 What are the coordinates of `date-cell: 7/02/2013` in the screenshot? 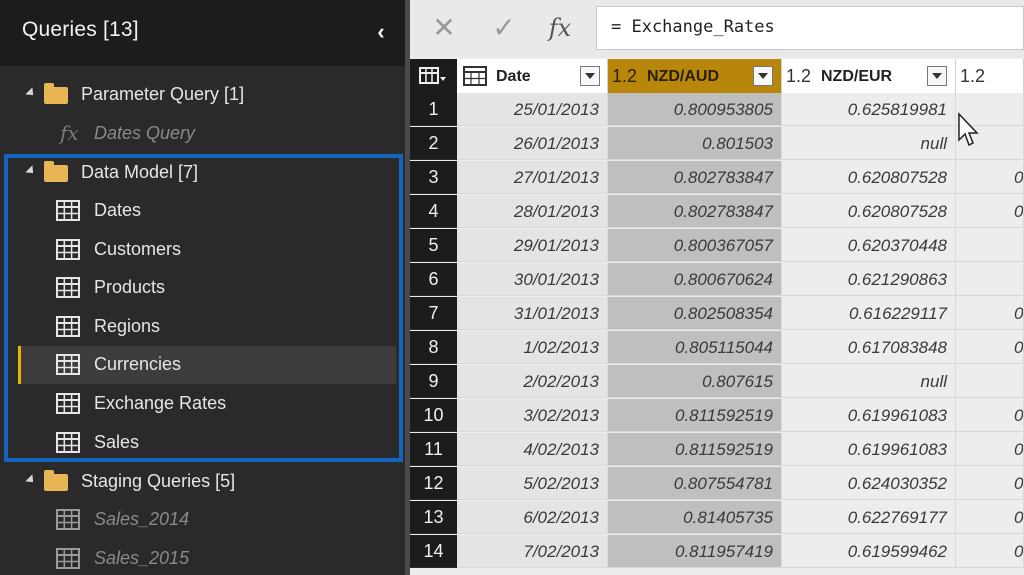 It's located at (532, 551).